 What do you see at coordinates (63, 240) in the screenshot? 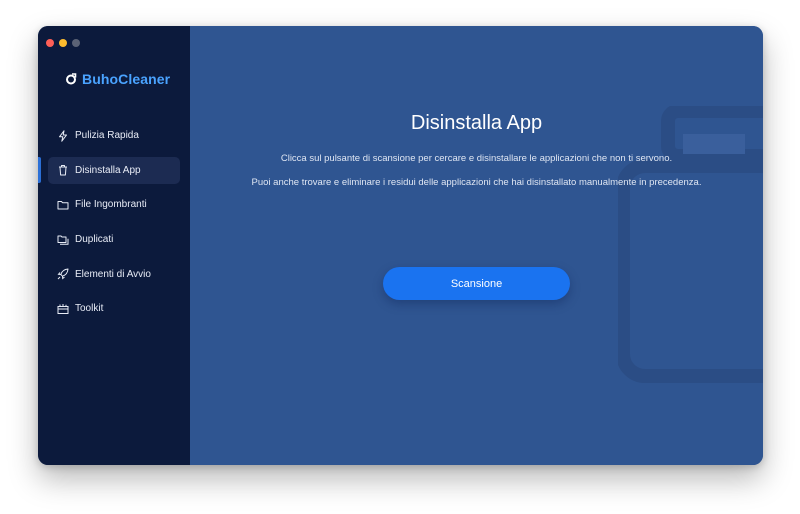
I see `duplicate-folder-icon` at bounding box center [63, 240].